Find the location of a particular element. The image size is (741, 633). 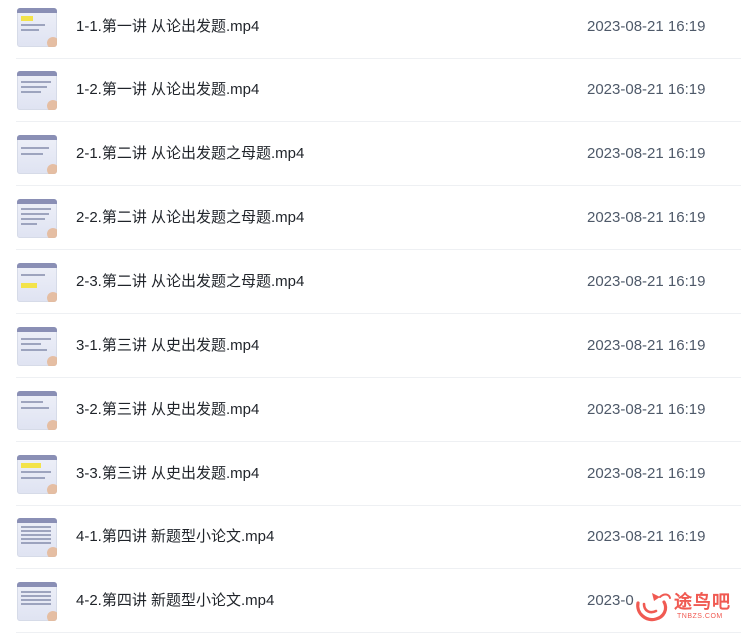

file-row: 2-3.第二讲 从论出发题之母题.mp4 2023-08-21 16:19 is located at coordinates (378, 282).